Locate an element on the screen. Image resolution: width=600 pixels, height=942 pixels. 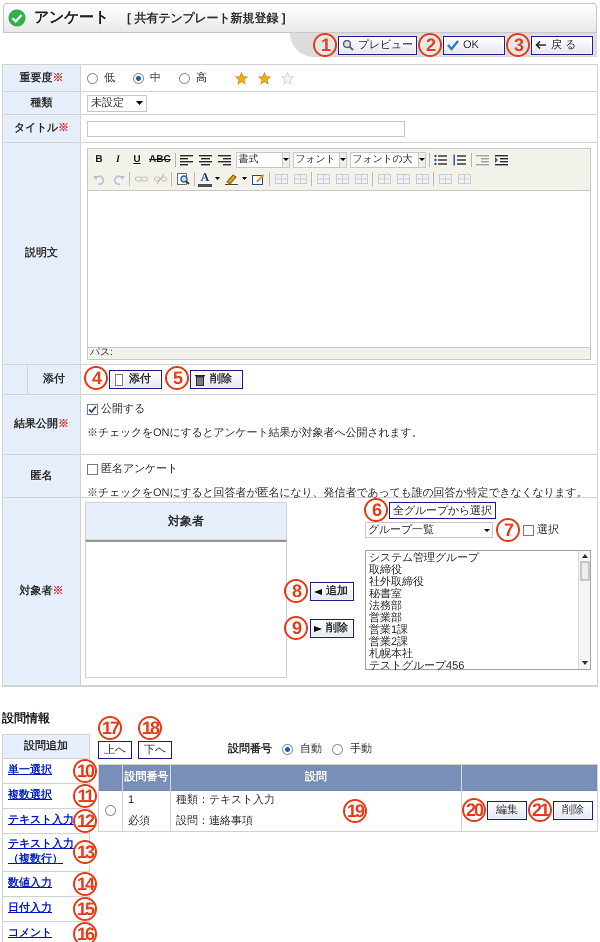
path-label: パス: is located at coordinates (101, 353).